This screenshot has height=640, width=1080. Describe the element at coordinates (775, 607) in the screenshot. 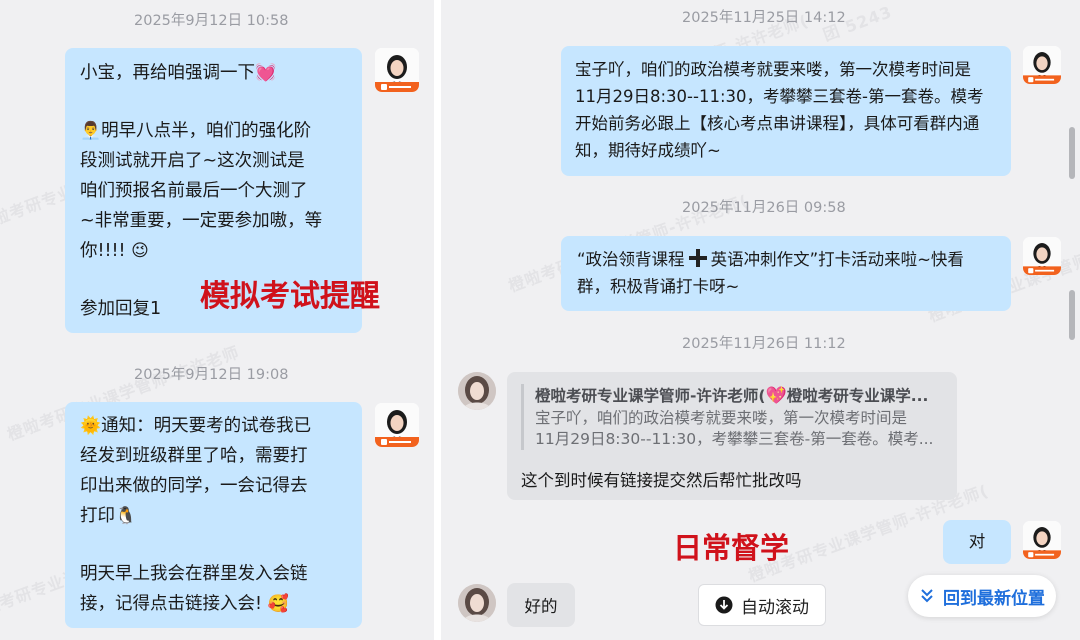

I see `auto-scroll-label: 自动滚动` at that location.